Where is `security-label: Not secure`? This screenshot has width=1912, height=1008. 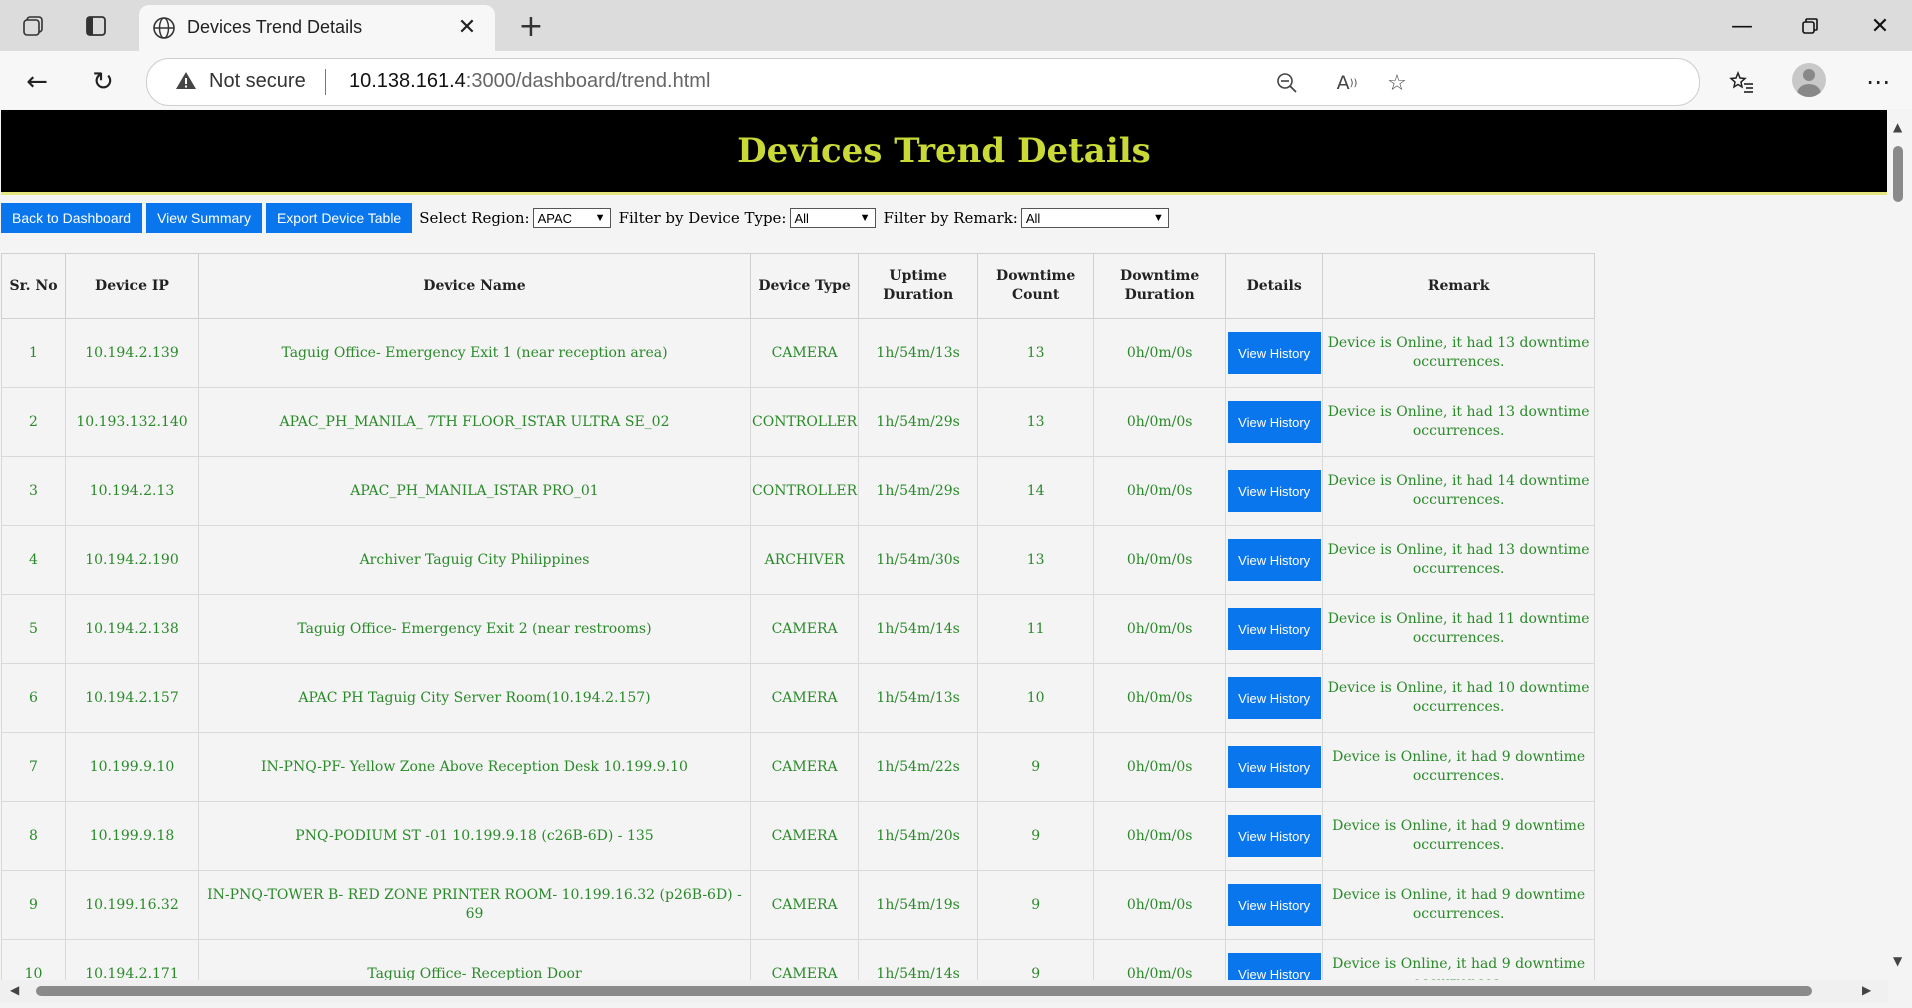
security-label: Not secure is located at coordinates (257, 81).